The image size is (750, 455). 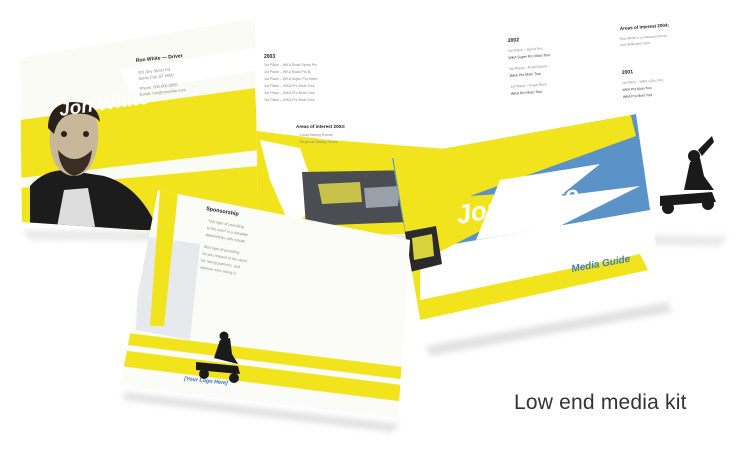 I want to click on areas-interest-2003-line: Local Karting Events, so click(x=316, y=135).